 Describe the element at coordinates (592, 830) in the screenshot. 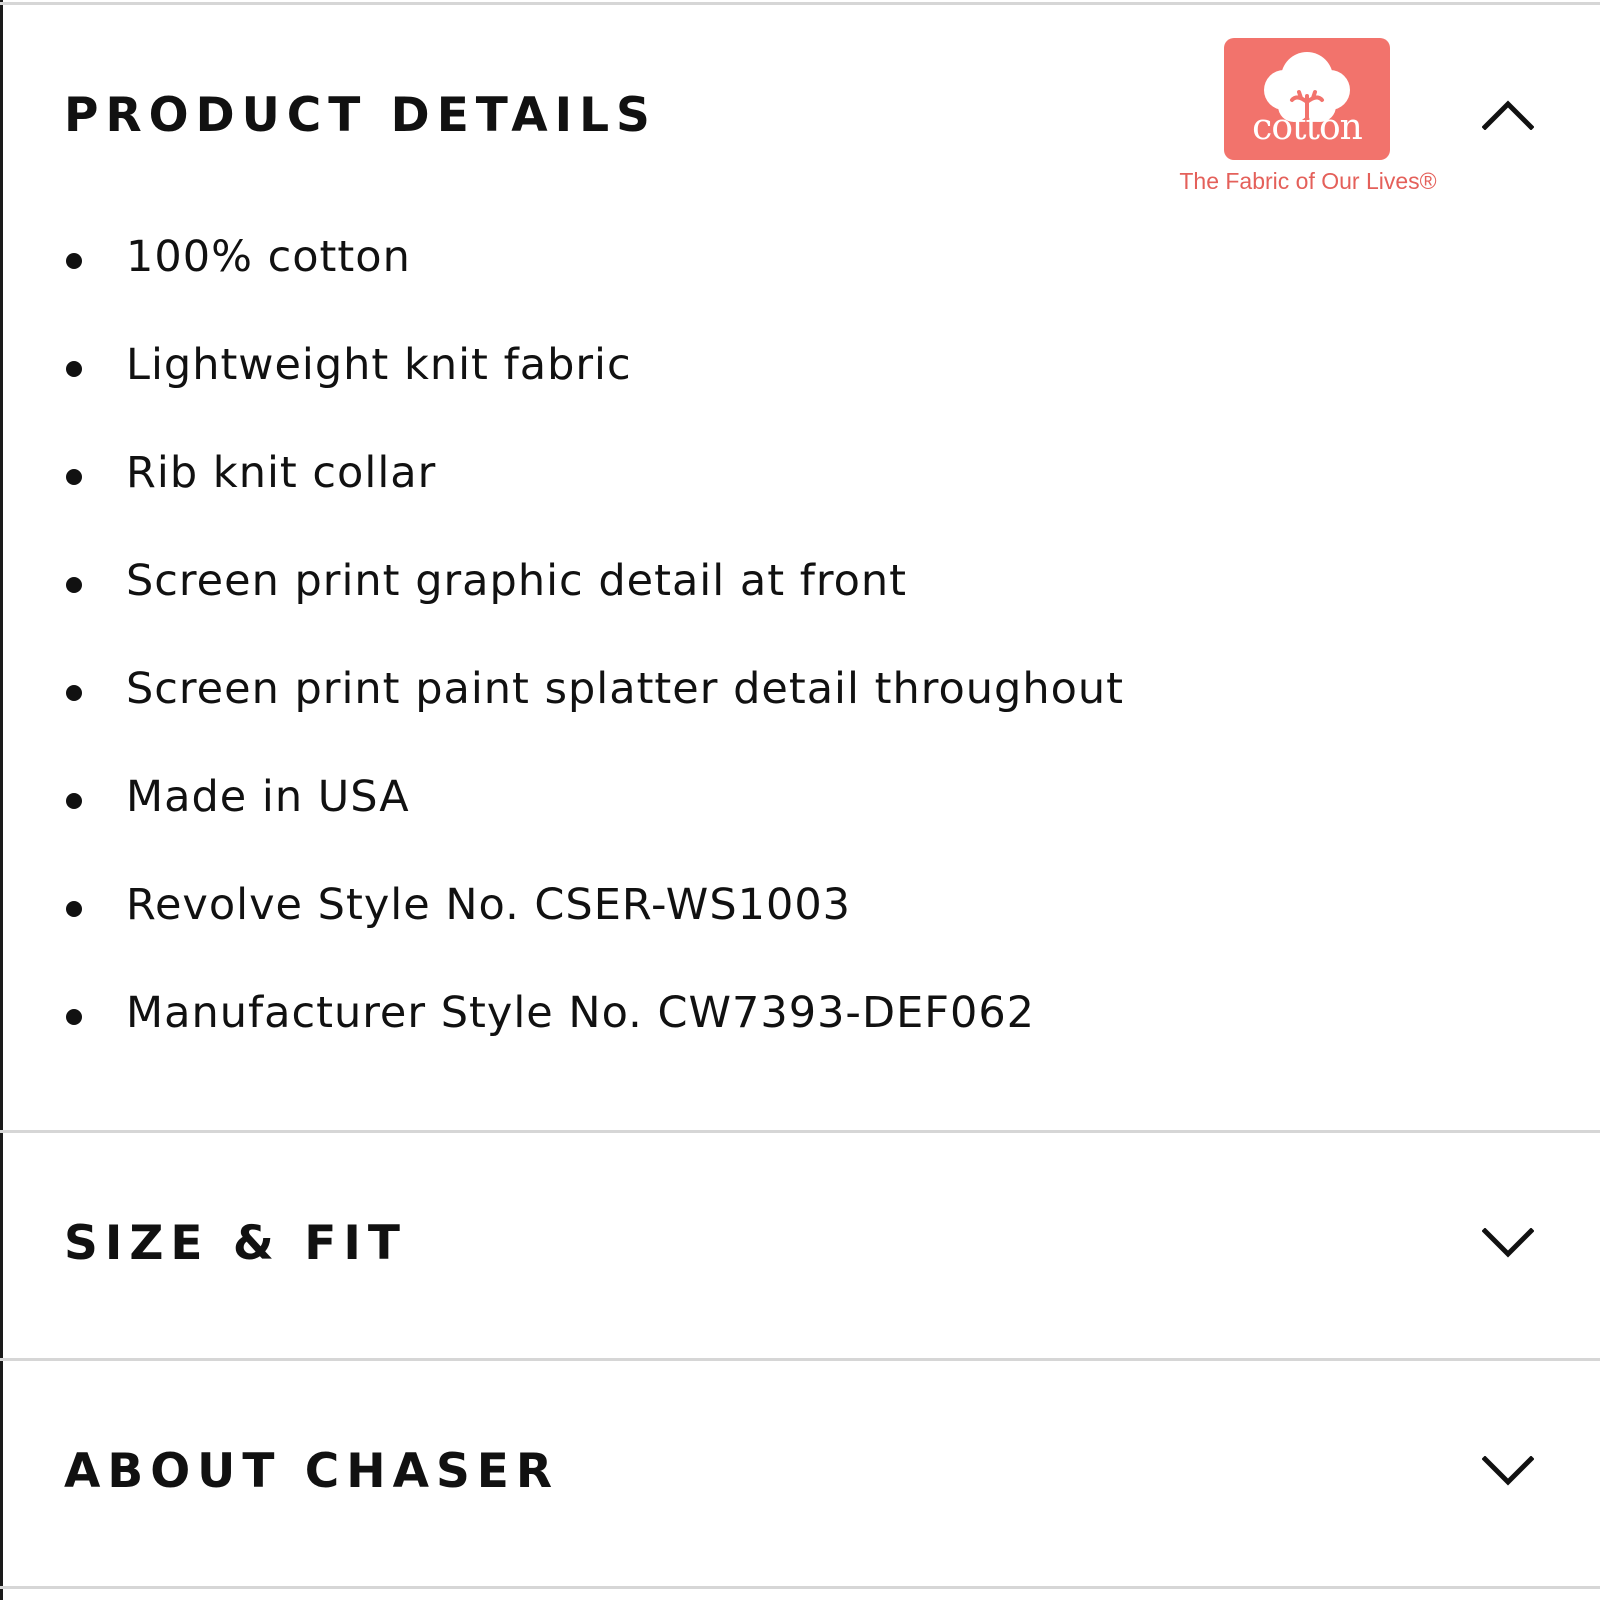

I see `list-item: Made in USA` at that location.